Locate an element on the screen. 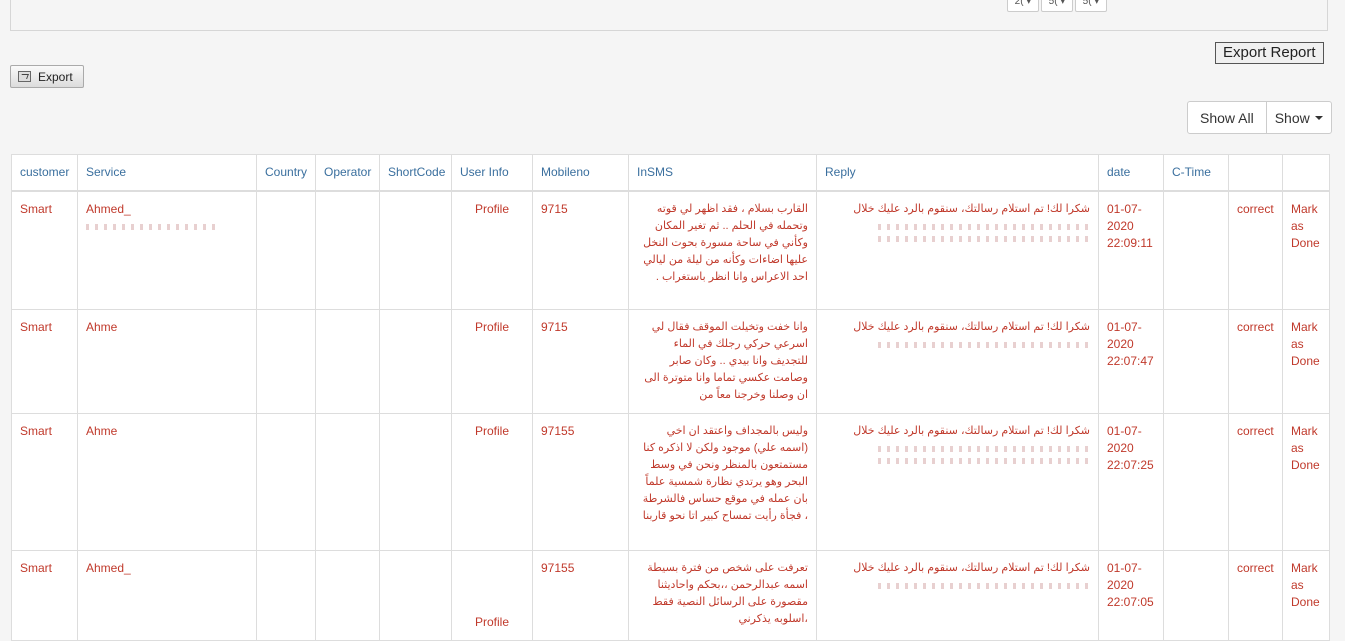 This screenshot has width=1345, height=641. show-dropdown-button: Show is located at coordinates (1298, 117).